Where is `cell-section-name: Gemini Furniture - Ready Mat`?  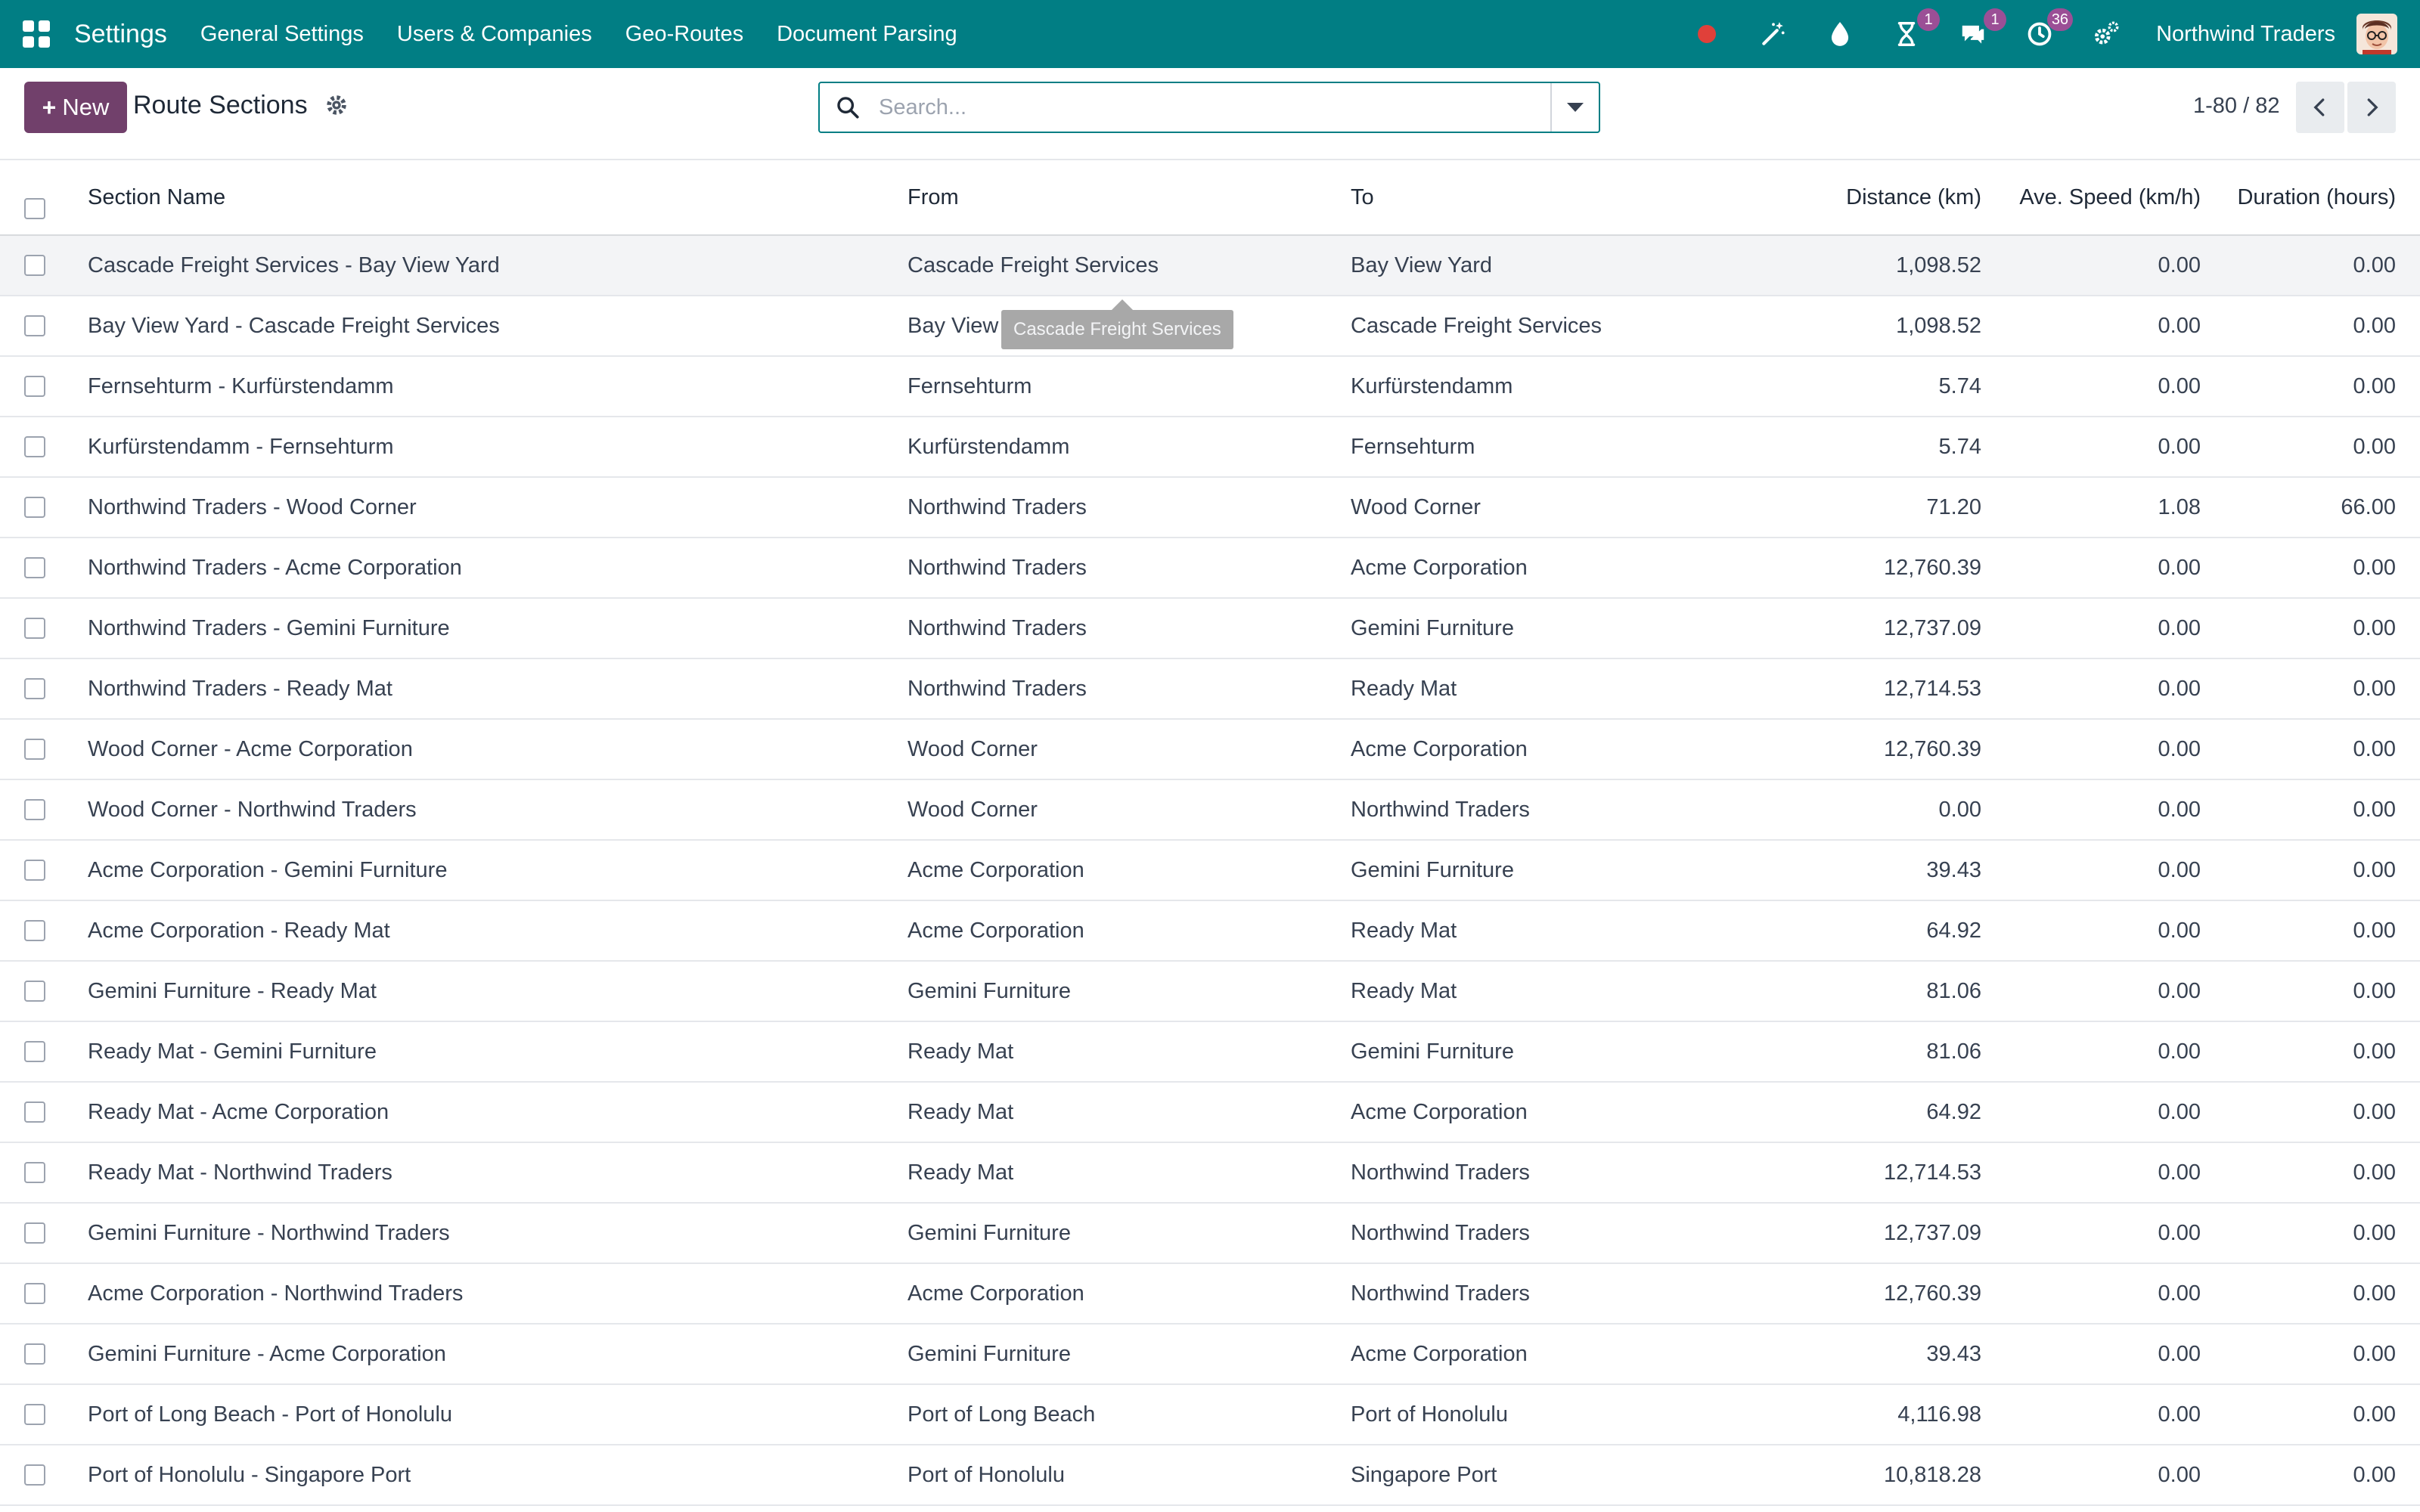
cell-section-name: Gemini Furniture - Ready Mat is located at coordinates (232, 992).